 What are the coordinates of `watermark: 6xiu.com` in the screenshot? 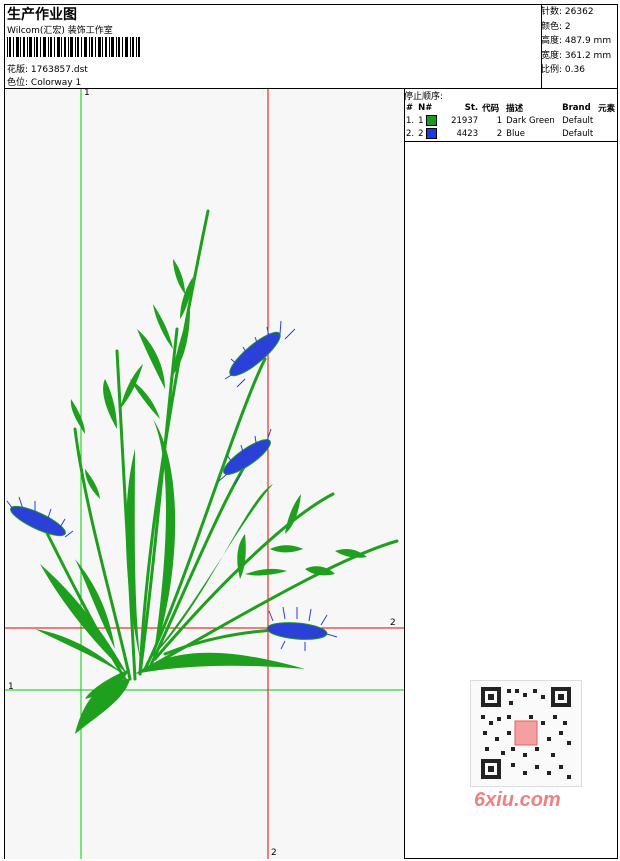 It's located at (517, 800).